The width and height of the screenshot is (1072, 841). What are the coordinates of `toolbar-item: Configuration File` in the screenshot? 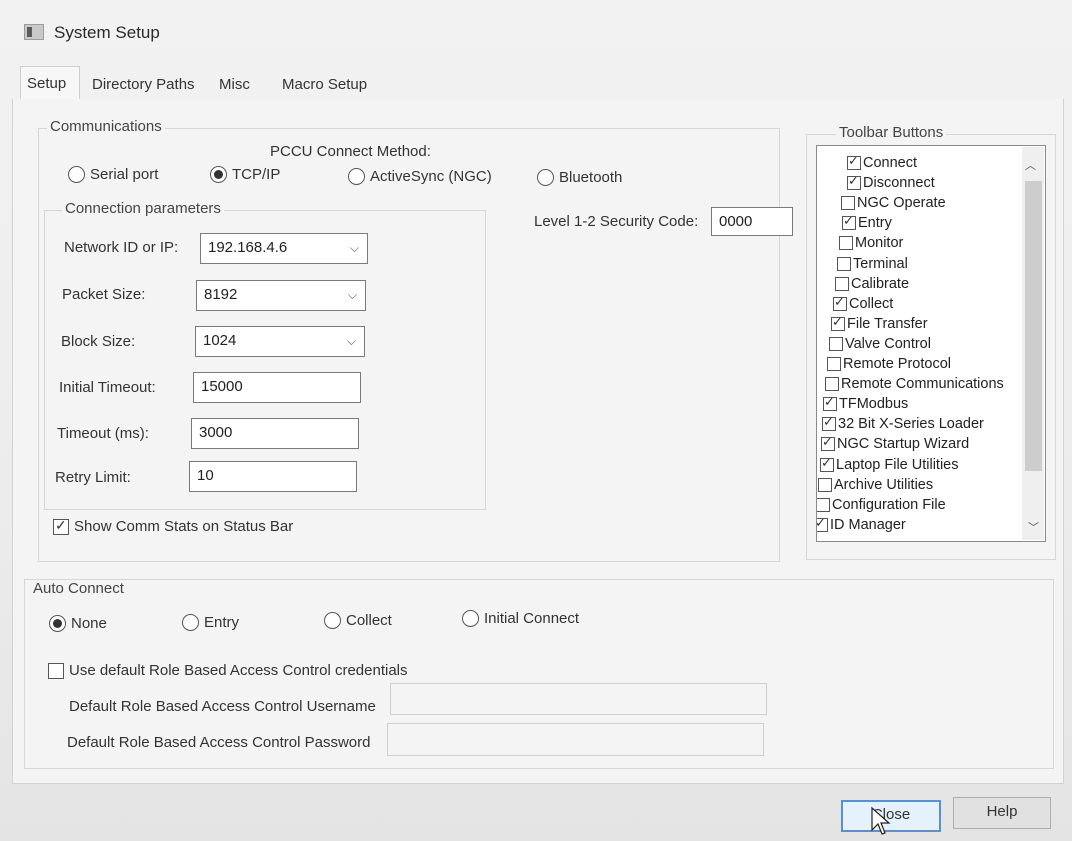 It's located at (881, 505).